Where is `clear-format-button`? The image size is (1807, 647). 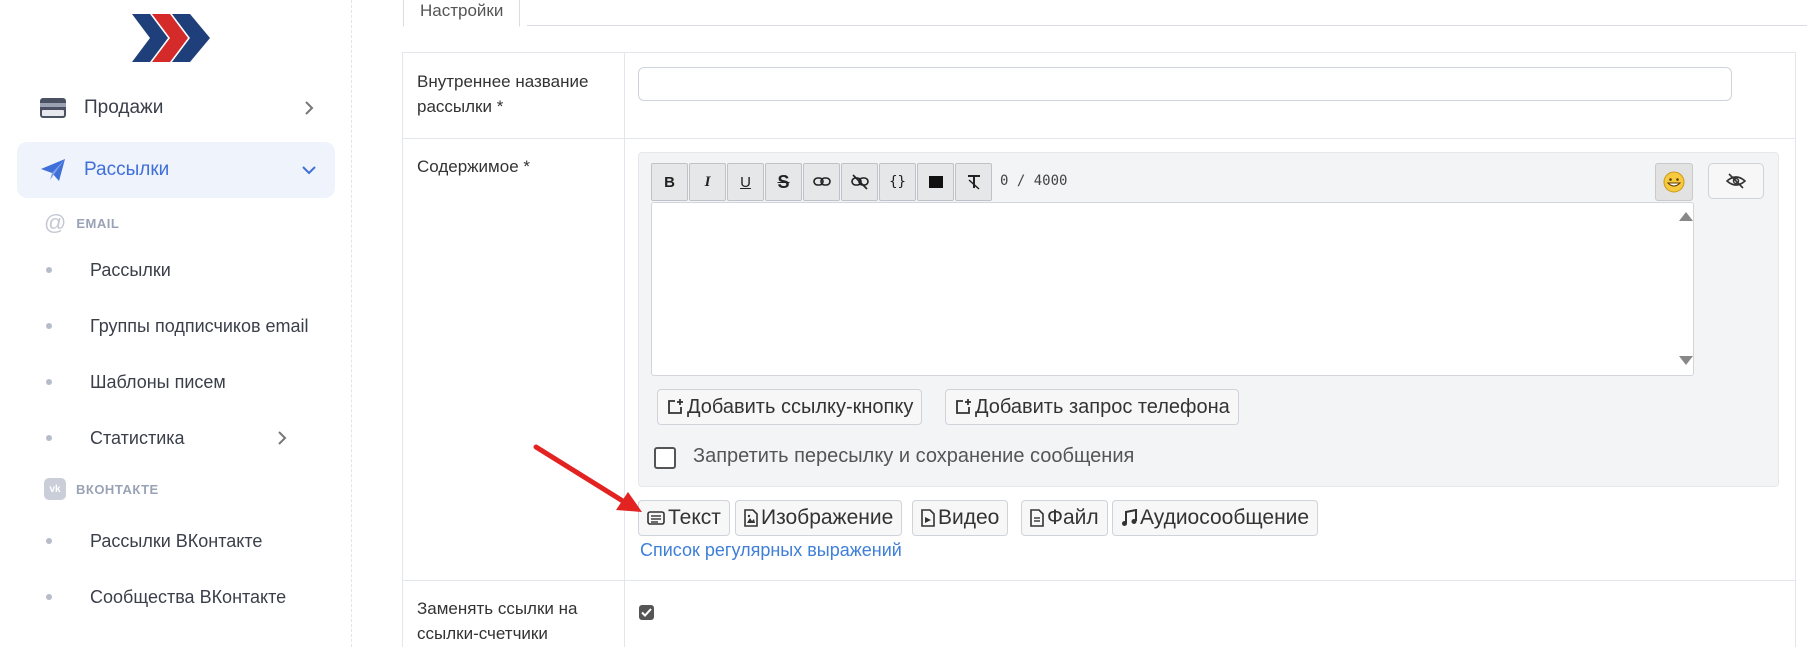 clear-format-button is located at coordinates (973, 182).